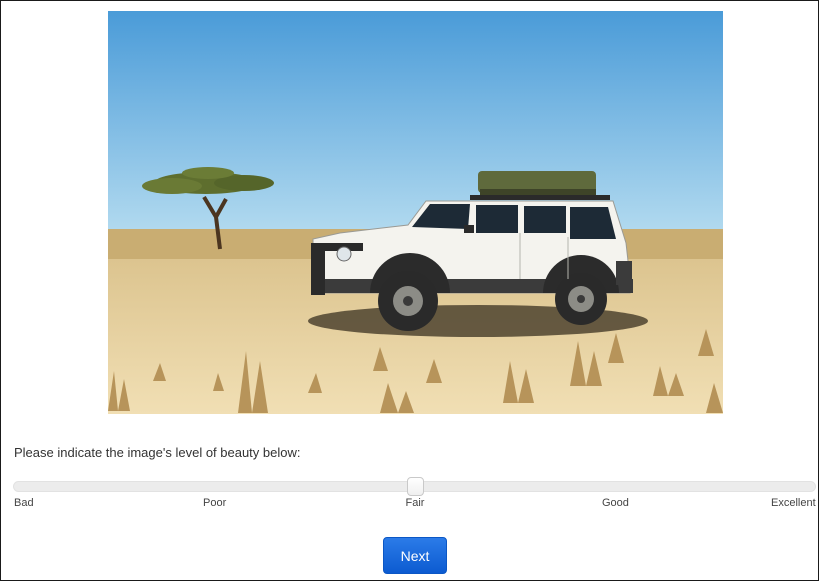 The image size is (819, 581). Describe the element at coordinates (24, 503) in the screenshot. I see `slider-label-bad: Bad` at that location.